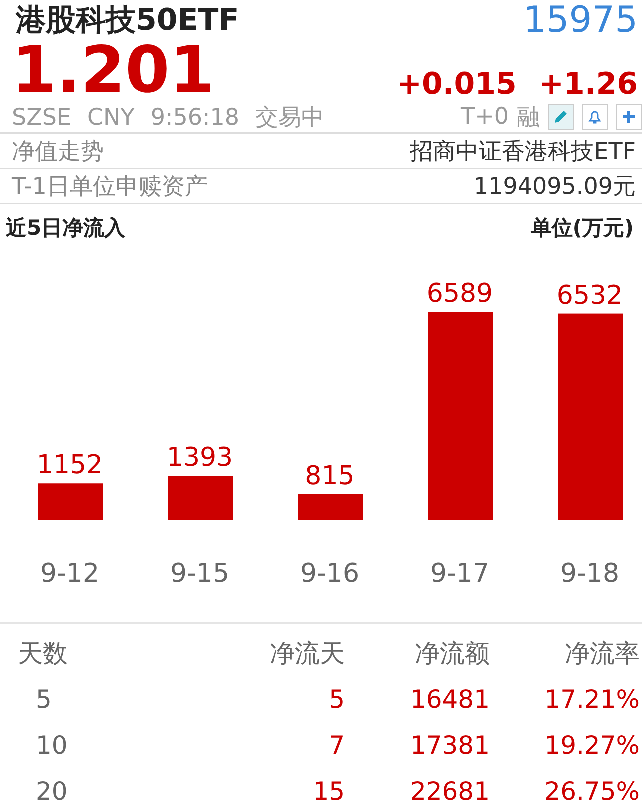  What do you see at coordinates (66, 228) in the screenshot?
I see `chart-title: 近5日净流入` at bounding box center [66, 228].